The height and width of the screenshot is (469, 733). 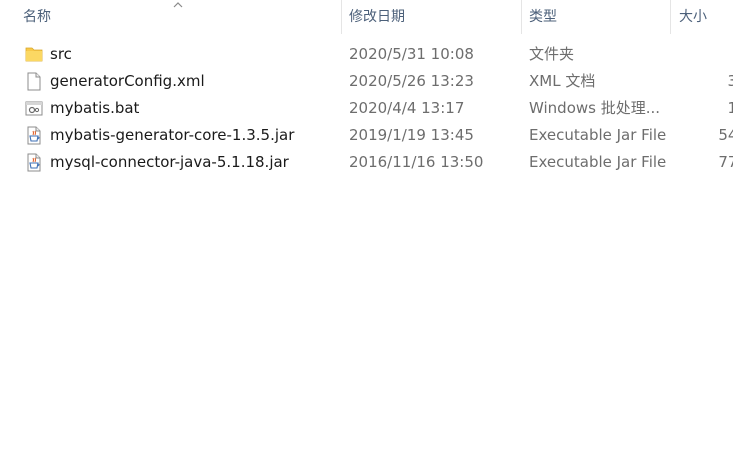 What do you see at coordinates (706, 17) in the screenshot?
I see `column-header-size: 大小` at bounding box center [706, 17].